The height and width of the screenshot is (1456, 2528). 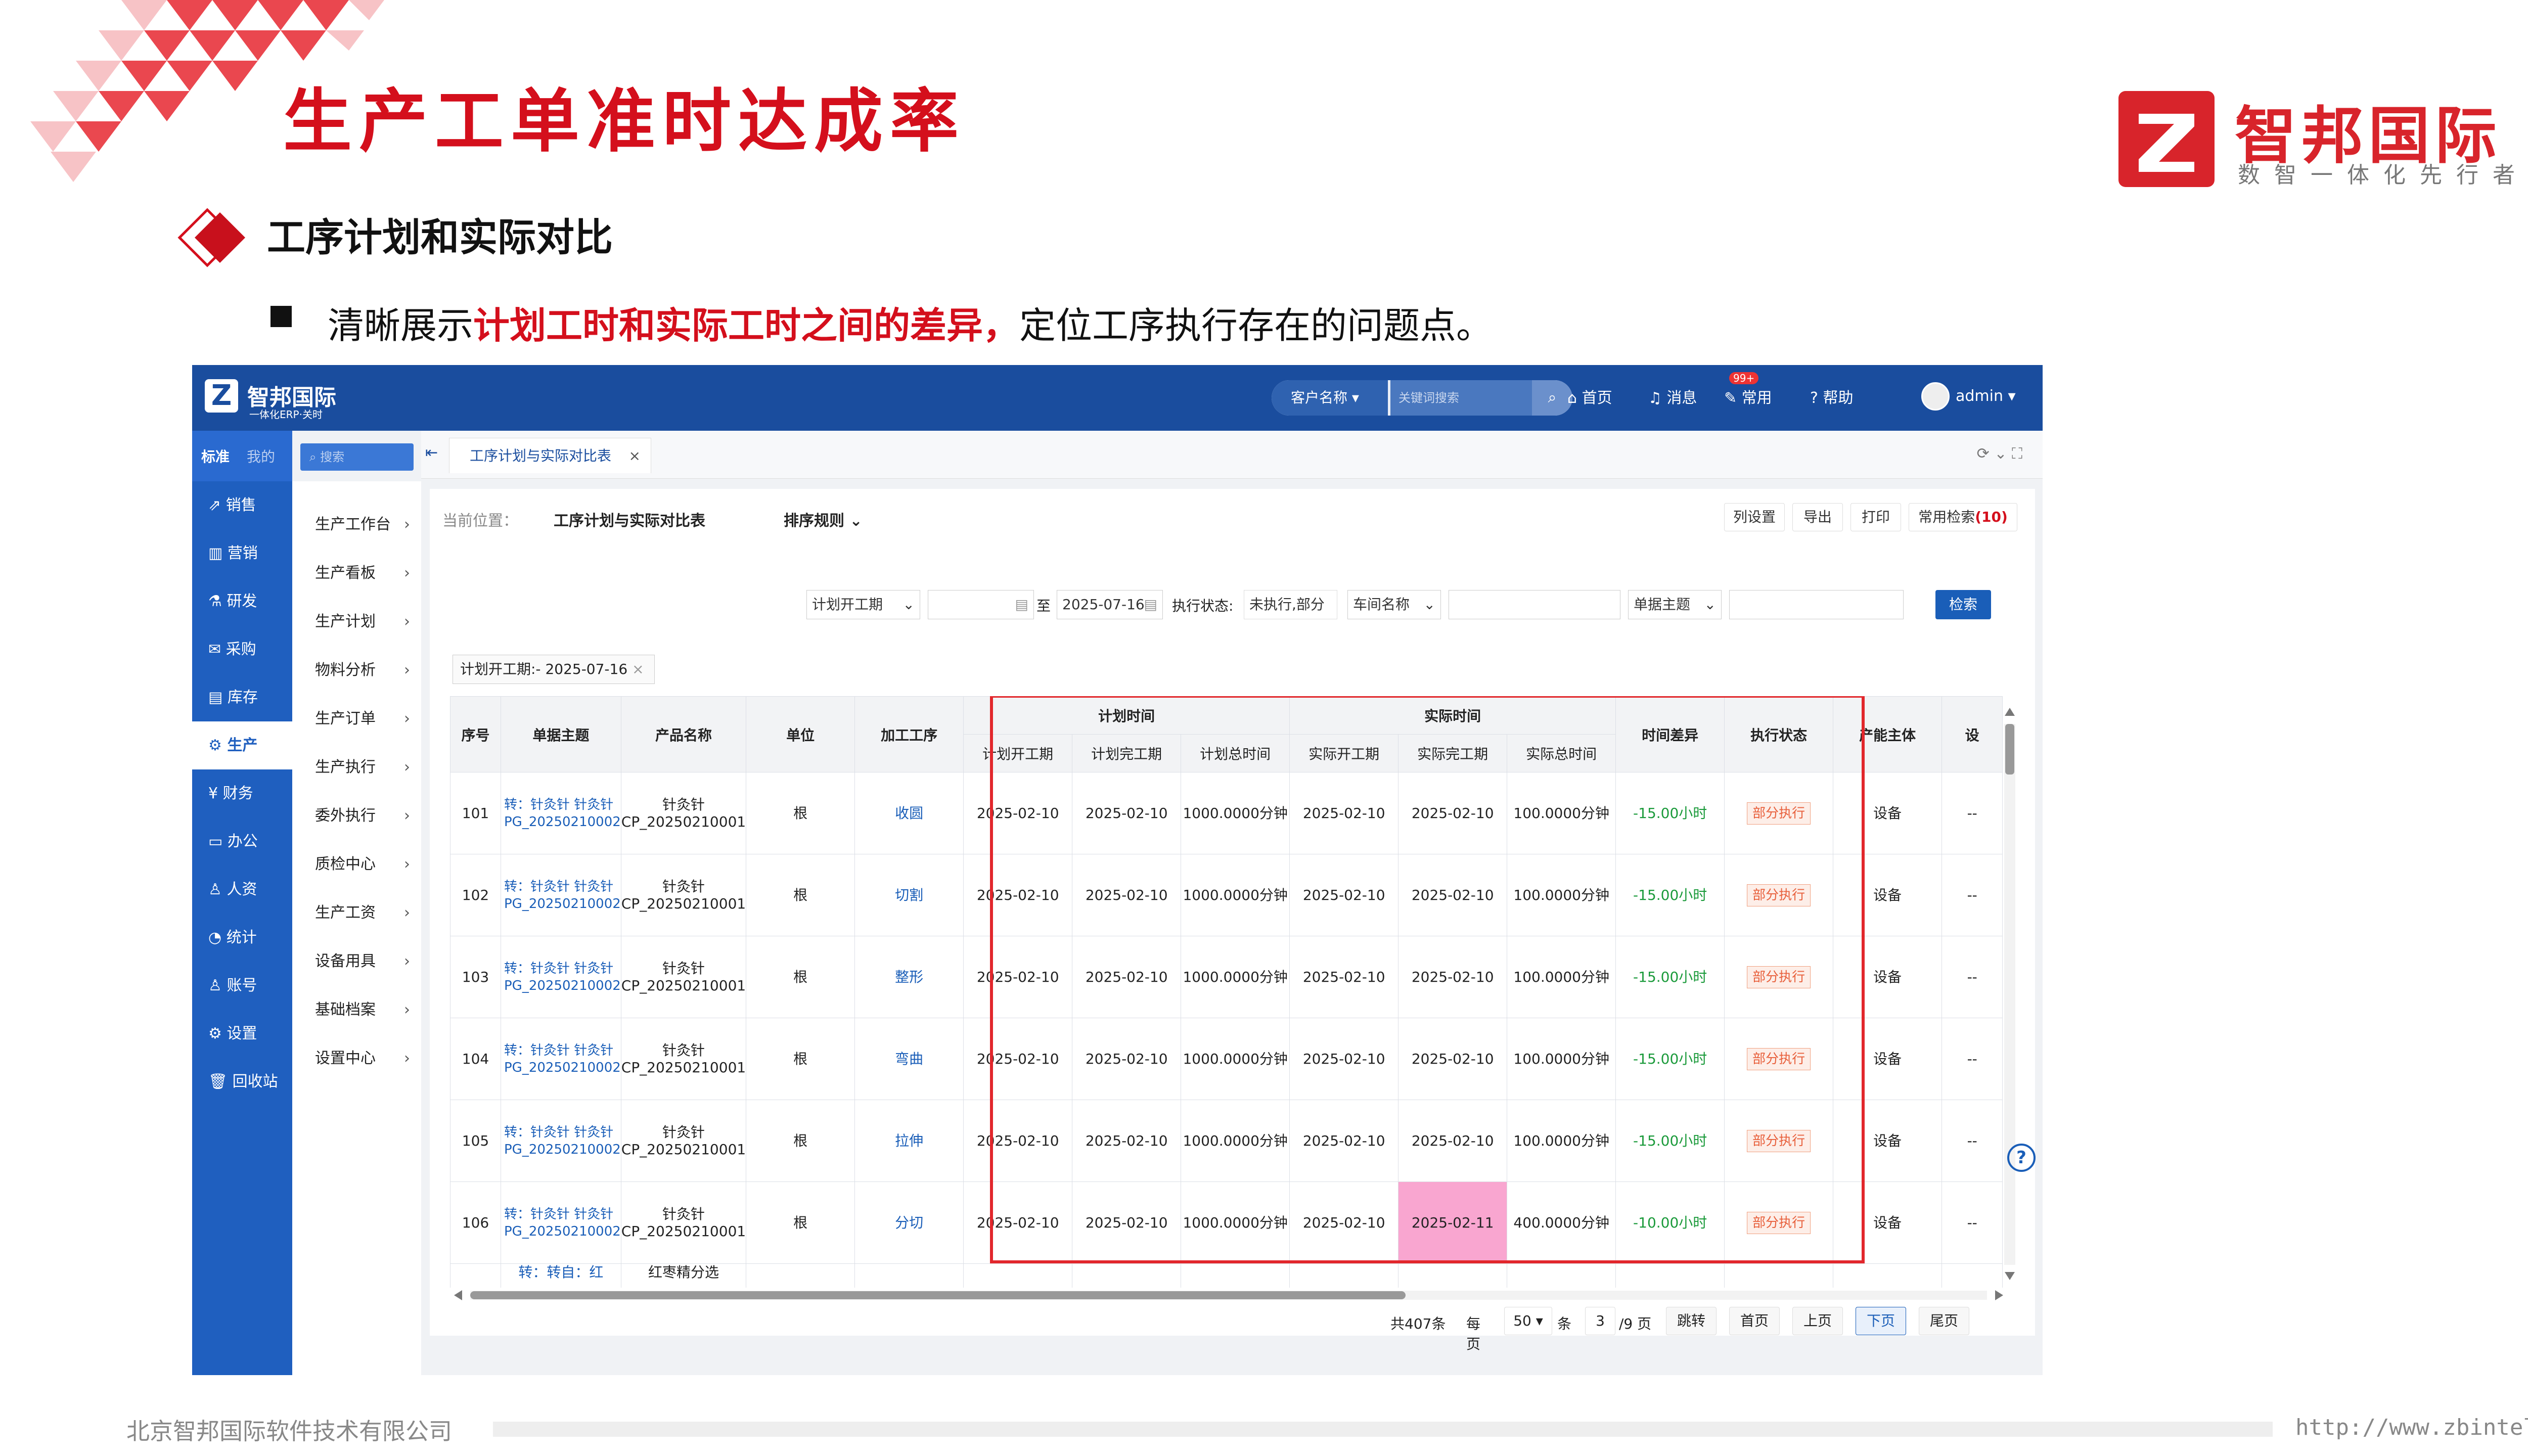 What do you see at coordinates (1673, 396) in the screenshot?
I see `nav-messages: ♫ 消息` at bounding box center [1673, 396].